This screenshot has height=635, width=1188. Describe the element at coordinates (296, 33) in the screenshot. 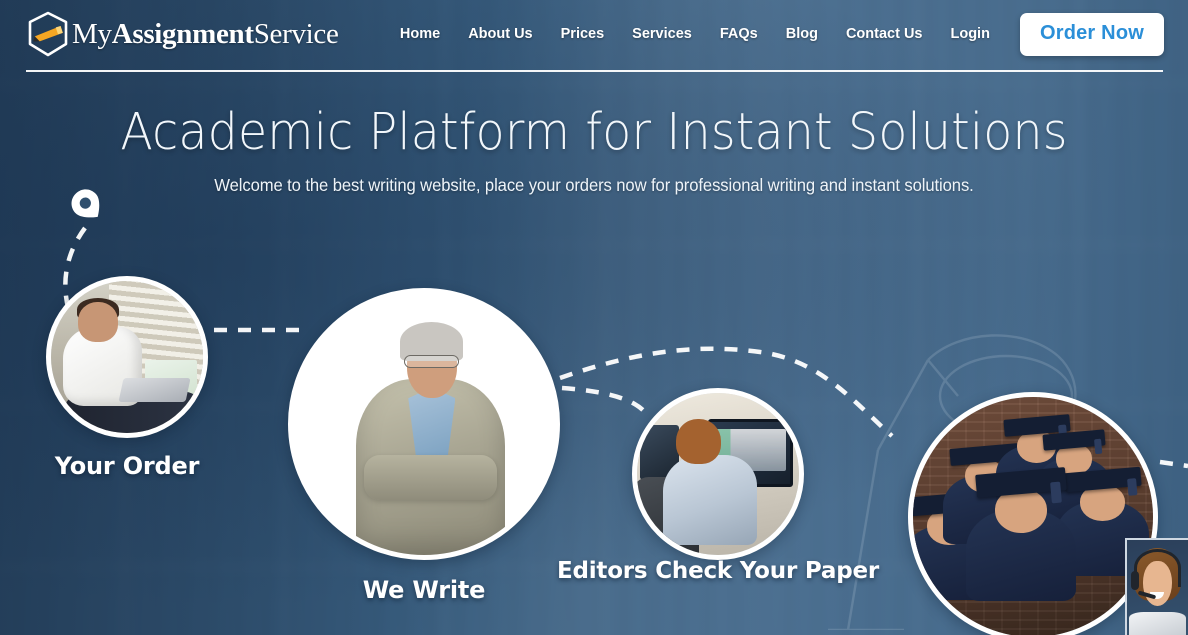

I see `logo-word-service: Service` at that location.